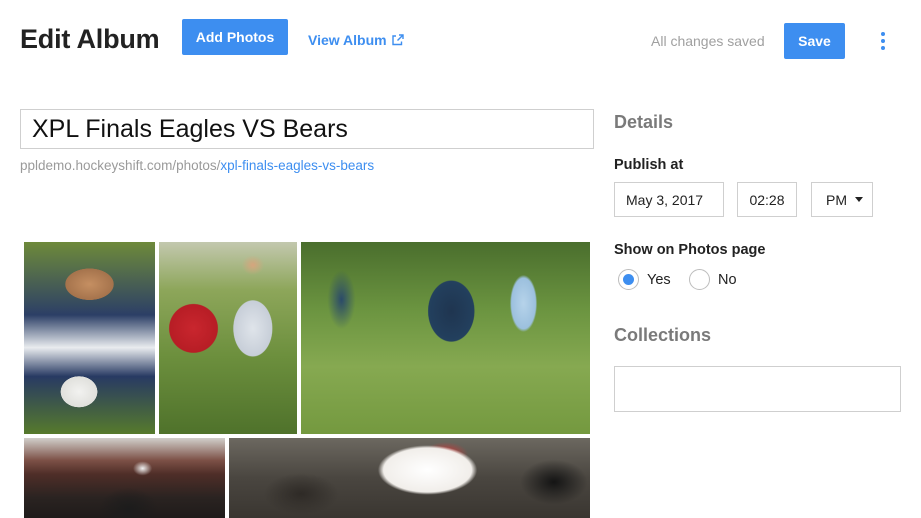 The image size is (921, 518). Describe the element at coordinates (836, 199) in the screenshot. I see `ampm-value: PM` at that location.